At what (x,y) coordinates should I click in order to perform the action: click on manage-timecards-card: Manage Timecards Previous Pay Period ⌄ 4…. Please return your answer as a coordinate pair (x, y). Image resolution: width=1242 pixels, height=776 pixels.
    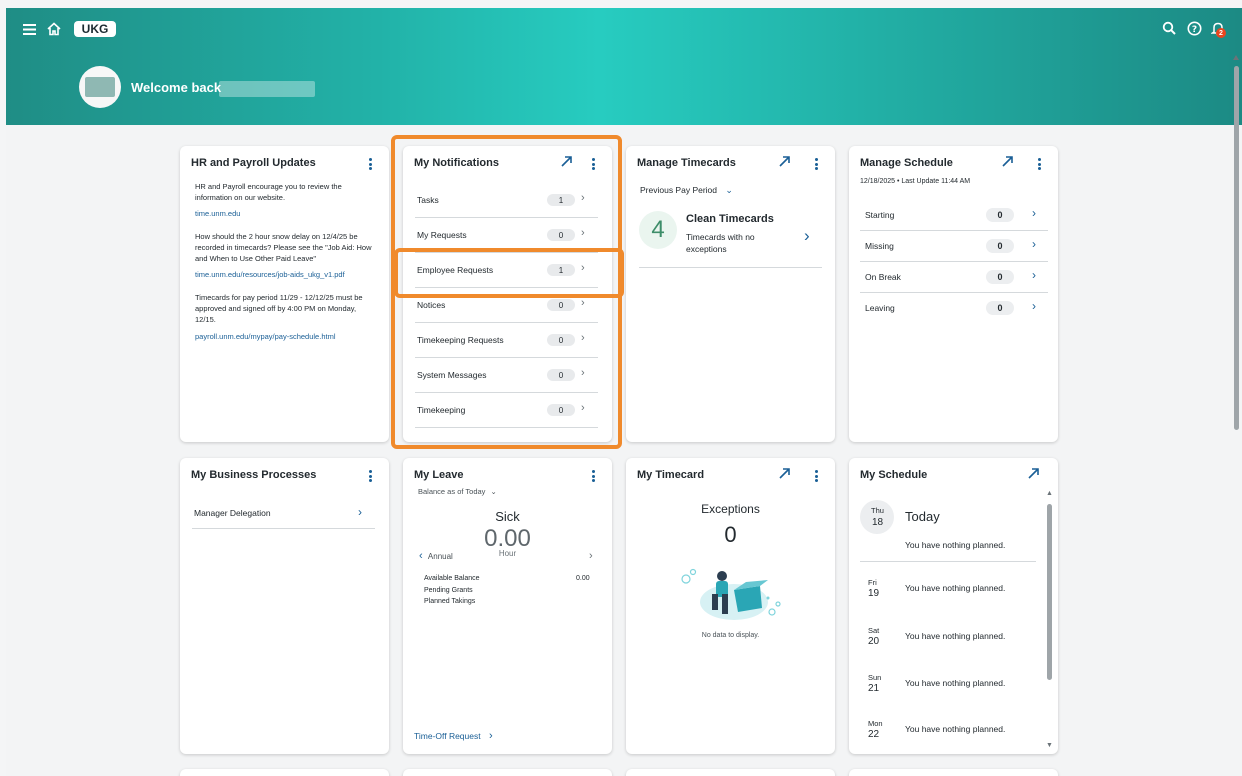
    Looking at the image, I should click on (730, 294).